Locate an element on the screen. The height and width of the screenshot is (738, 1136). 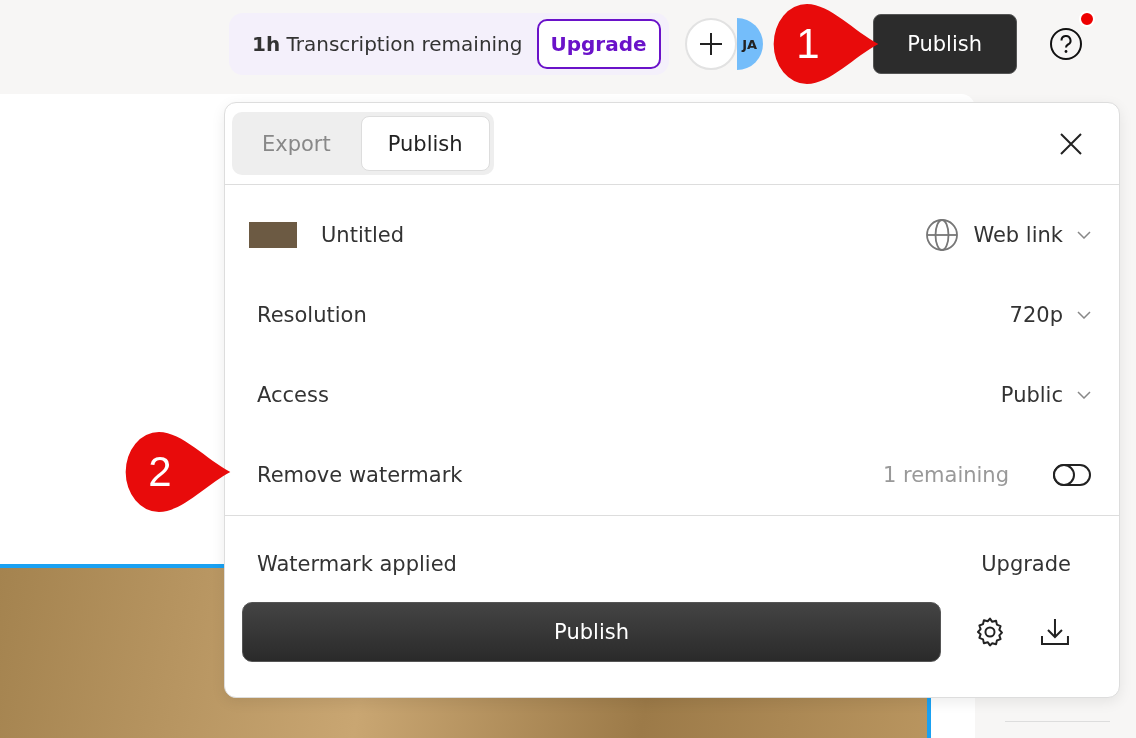
video-title: Untitled is located at coordinates (363, 235).